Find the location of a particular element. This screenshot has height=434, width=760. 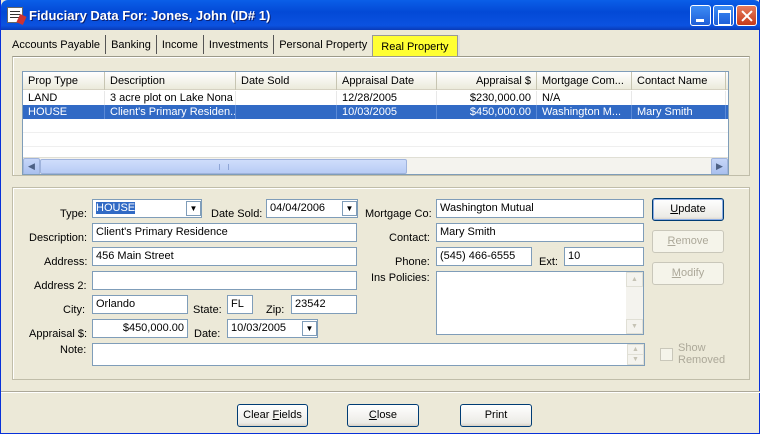

appraisal-field: $450,000.00 is located at coordinates (140, 328).